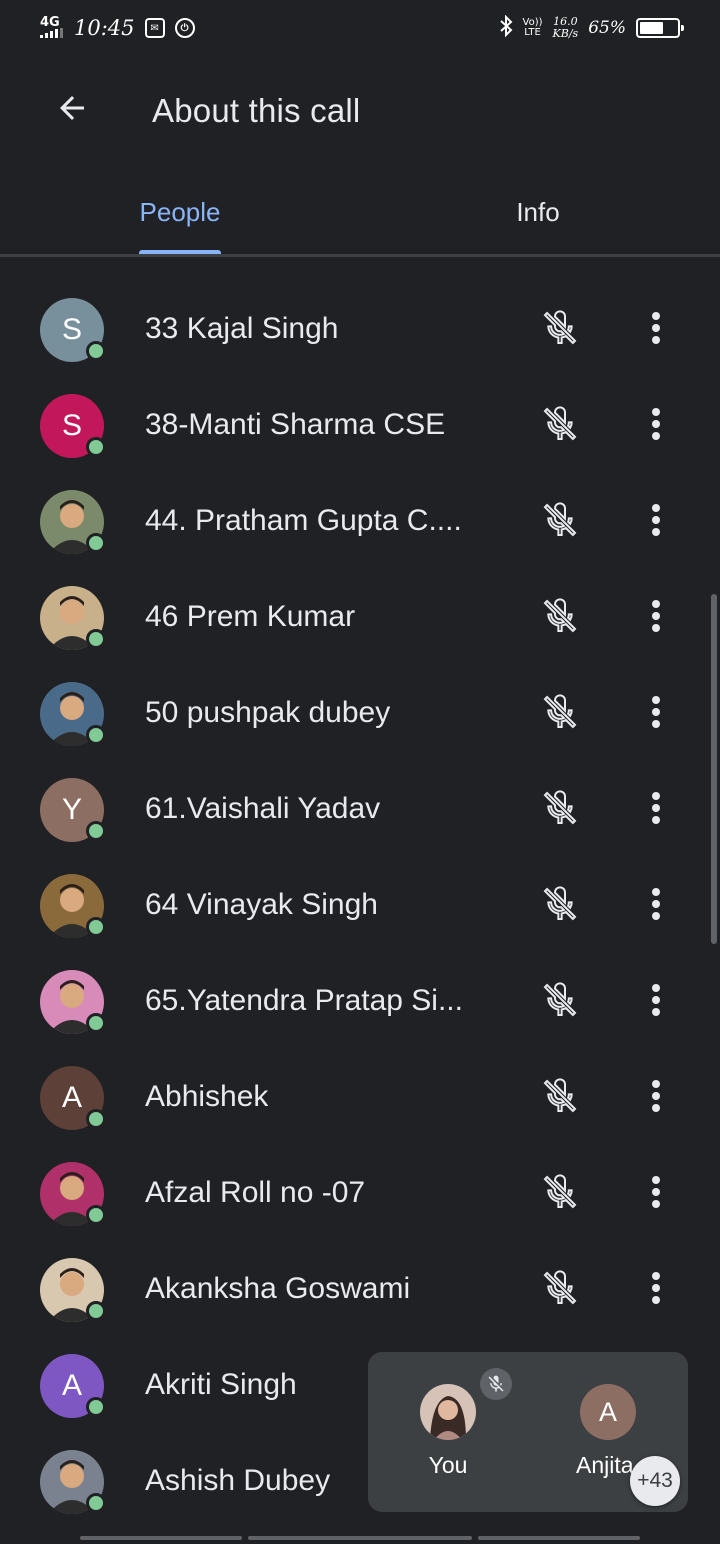  Describe the element at coordinates (360, 255) in the screenshot. I see `tab-divider` at that location.